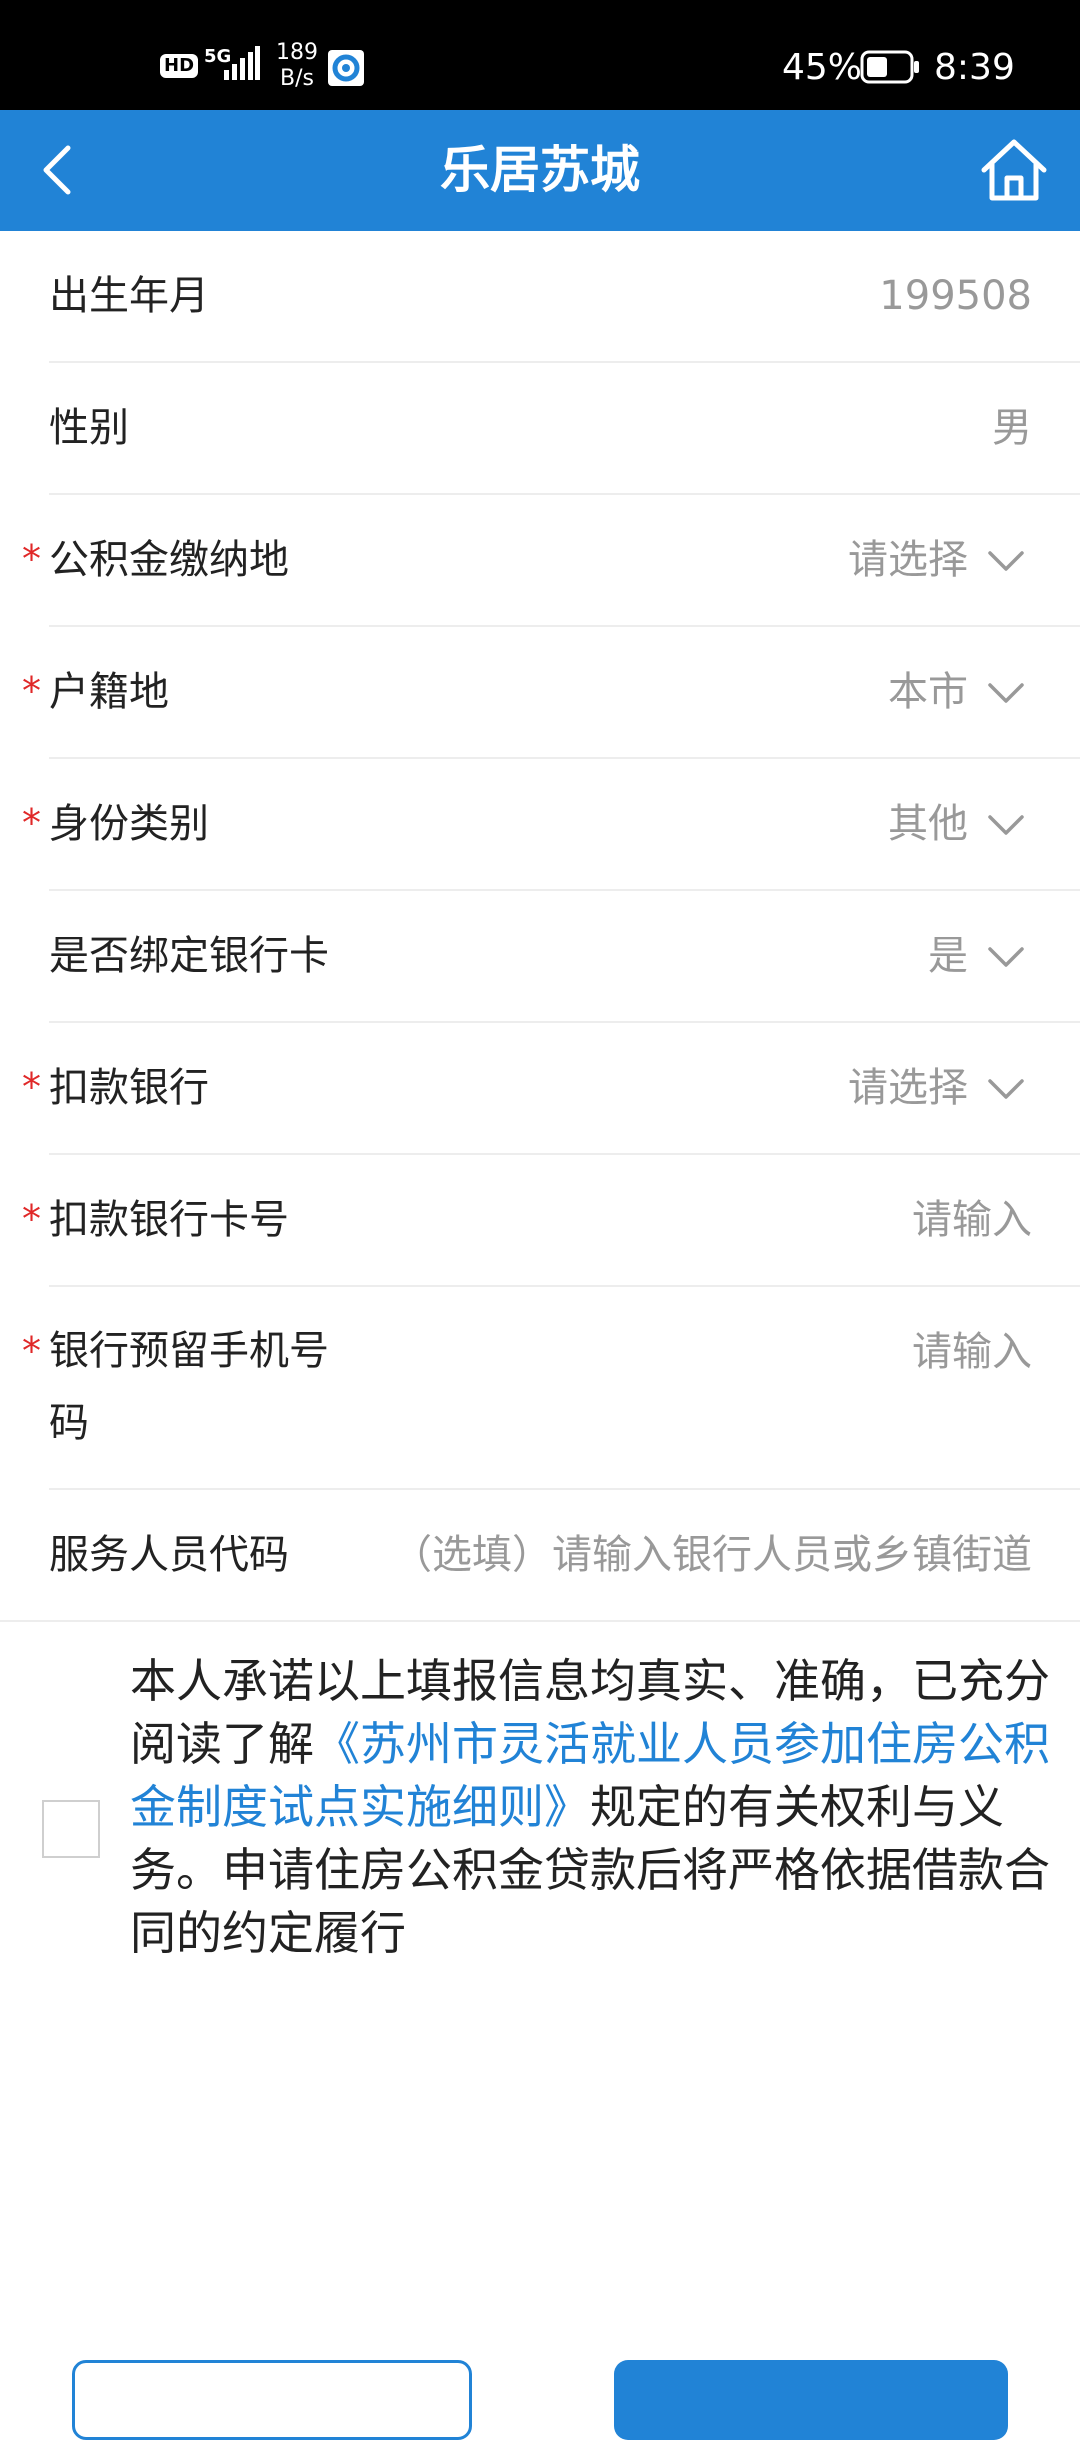  What do you see at coordinates (297, 52) in the screenshot?
I see `rate-value: 189` at bounding box center [297, 52].